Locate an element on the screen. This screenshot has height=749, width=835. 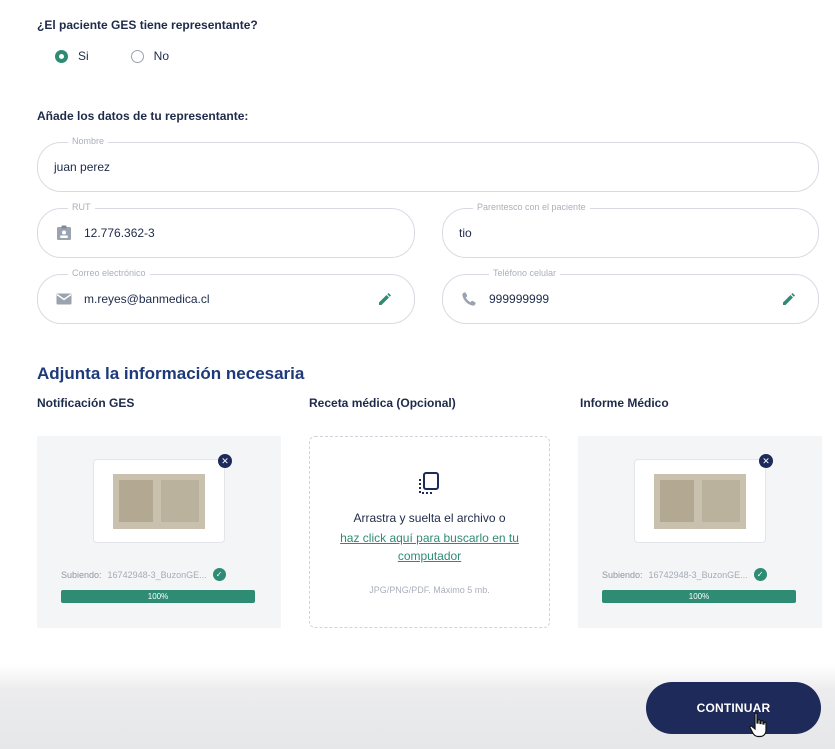
dropzone-text: Arrastra y suelta el archivo o is located at coordinates (429, 518).